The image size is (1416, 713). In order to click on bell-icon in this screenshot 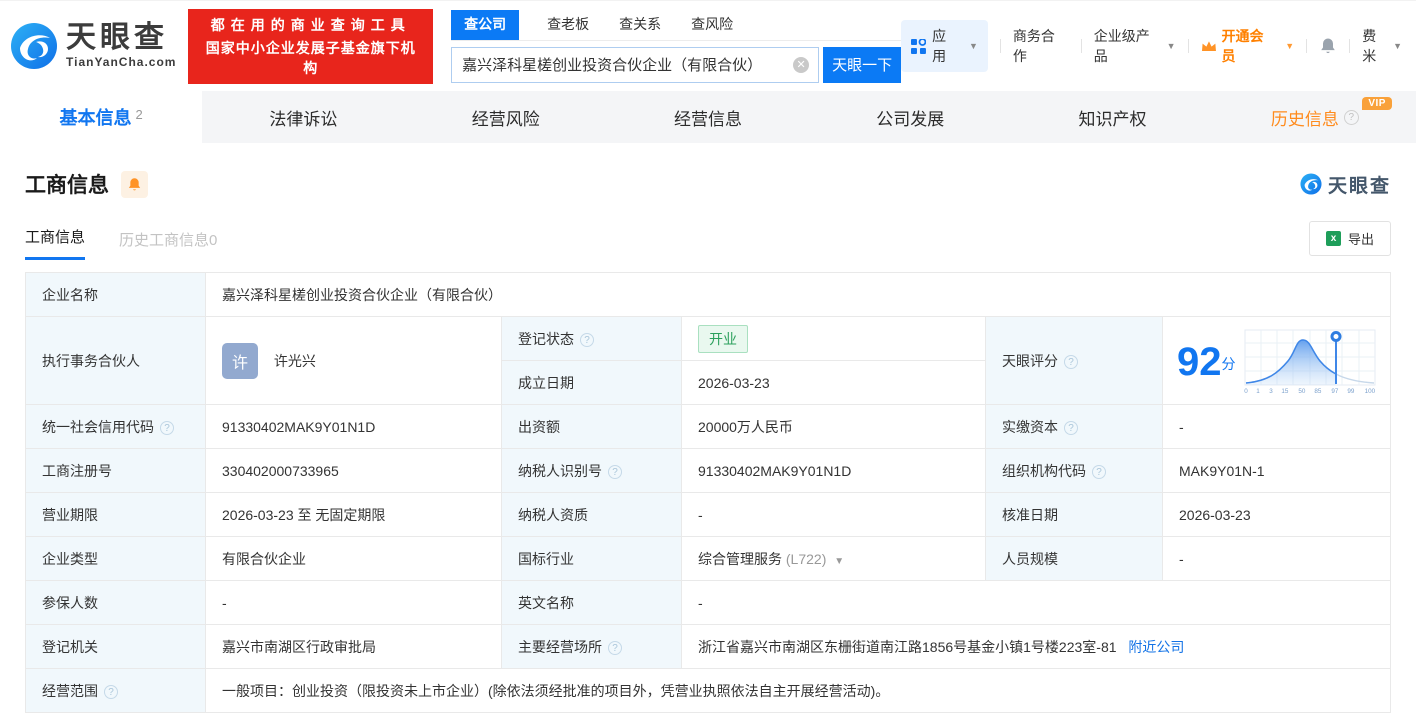, I will do `click(1328, 46)`.